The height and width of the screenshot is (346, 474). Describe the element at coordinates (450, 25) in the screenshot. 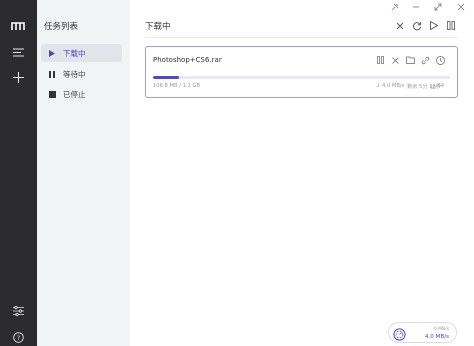

I see `pause-all-icon` at that location.